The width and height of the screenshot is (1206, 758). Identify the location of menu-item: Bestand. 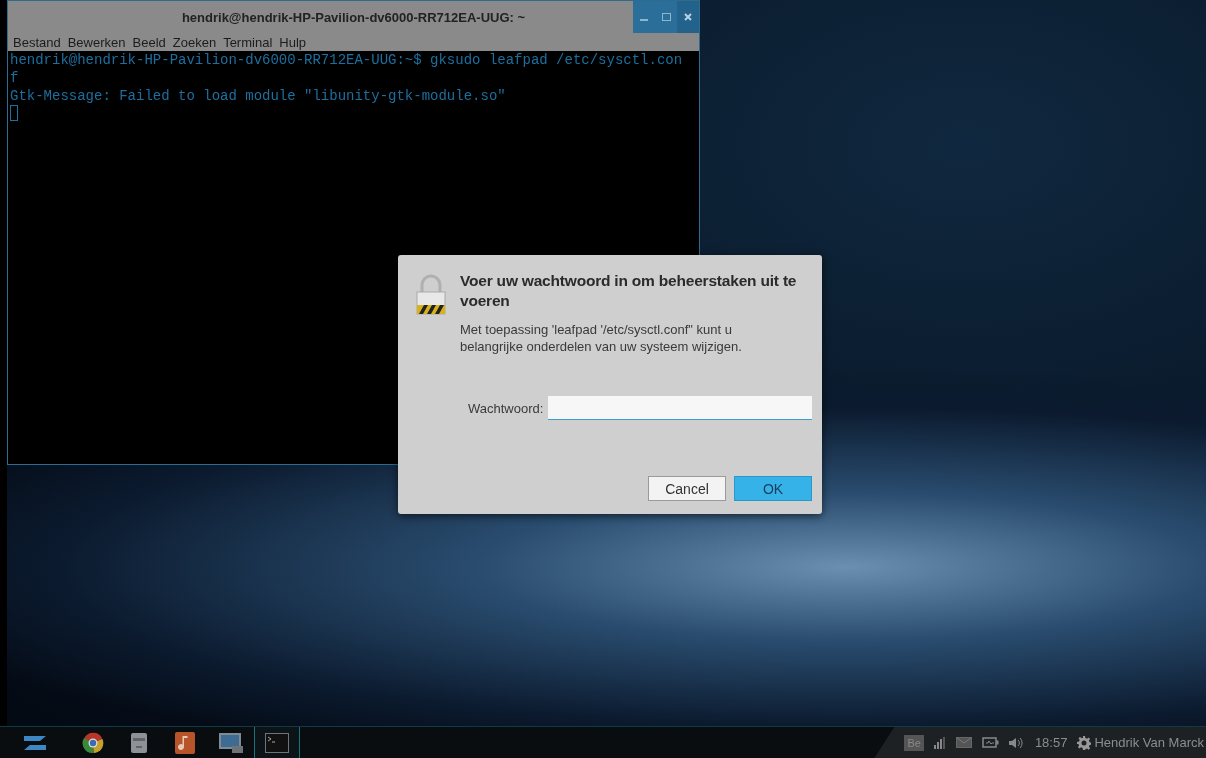
(37, 42).